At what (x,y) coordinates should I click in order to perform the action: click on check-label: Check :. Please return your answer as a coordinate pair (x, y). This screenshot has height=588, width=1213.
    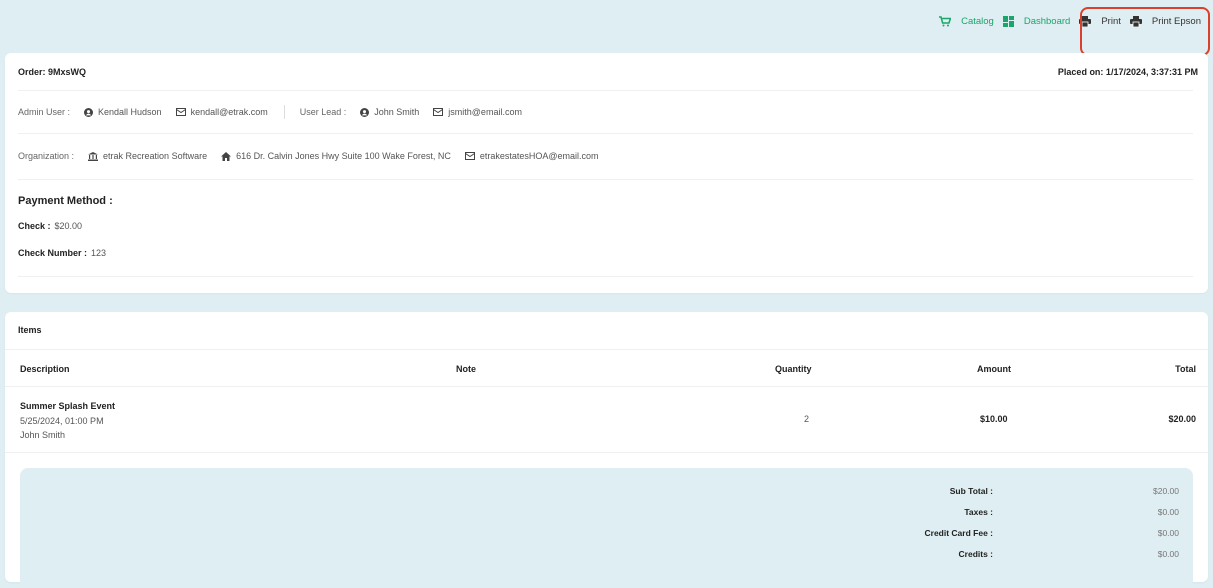
    Looking at the image, I should click on (34, 226).